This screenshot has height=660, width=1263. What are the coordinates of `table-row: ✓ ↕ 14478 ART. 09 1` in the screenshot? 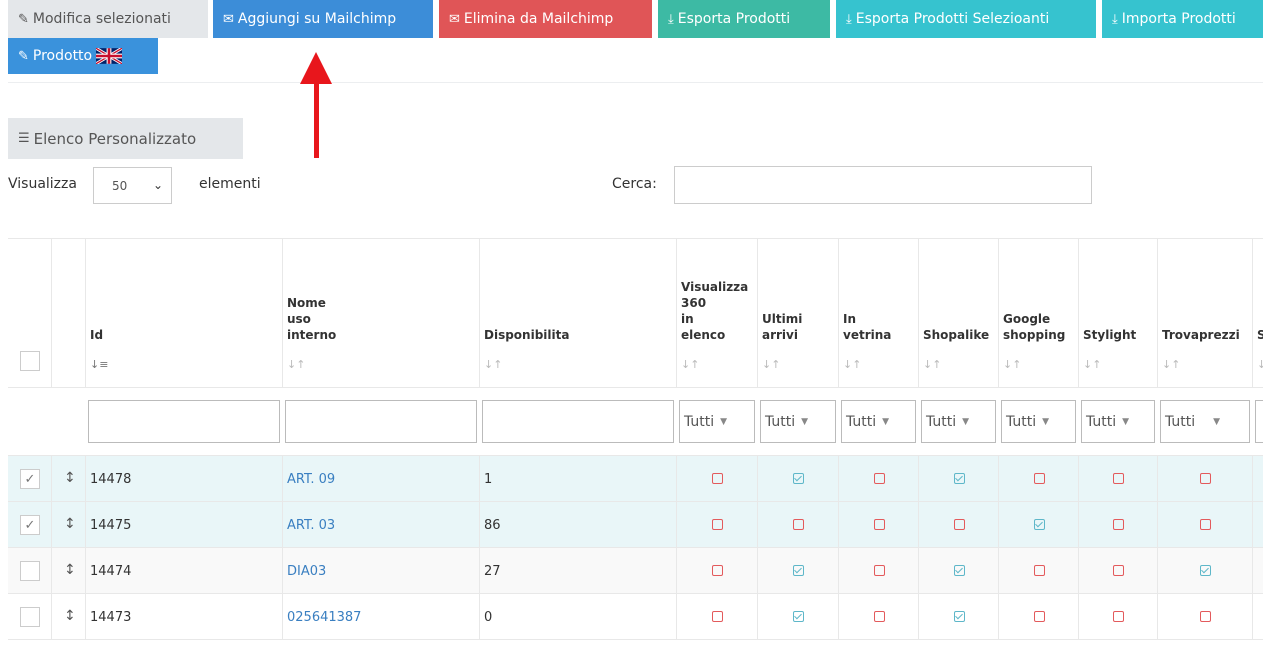 It's located at (635, 478).